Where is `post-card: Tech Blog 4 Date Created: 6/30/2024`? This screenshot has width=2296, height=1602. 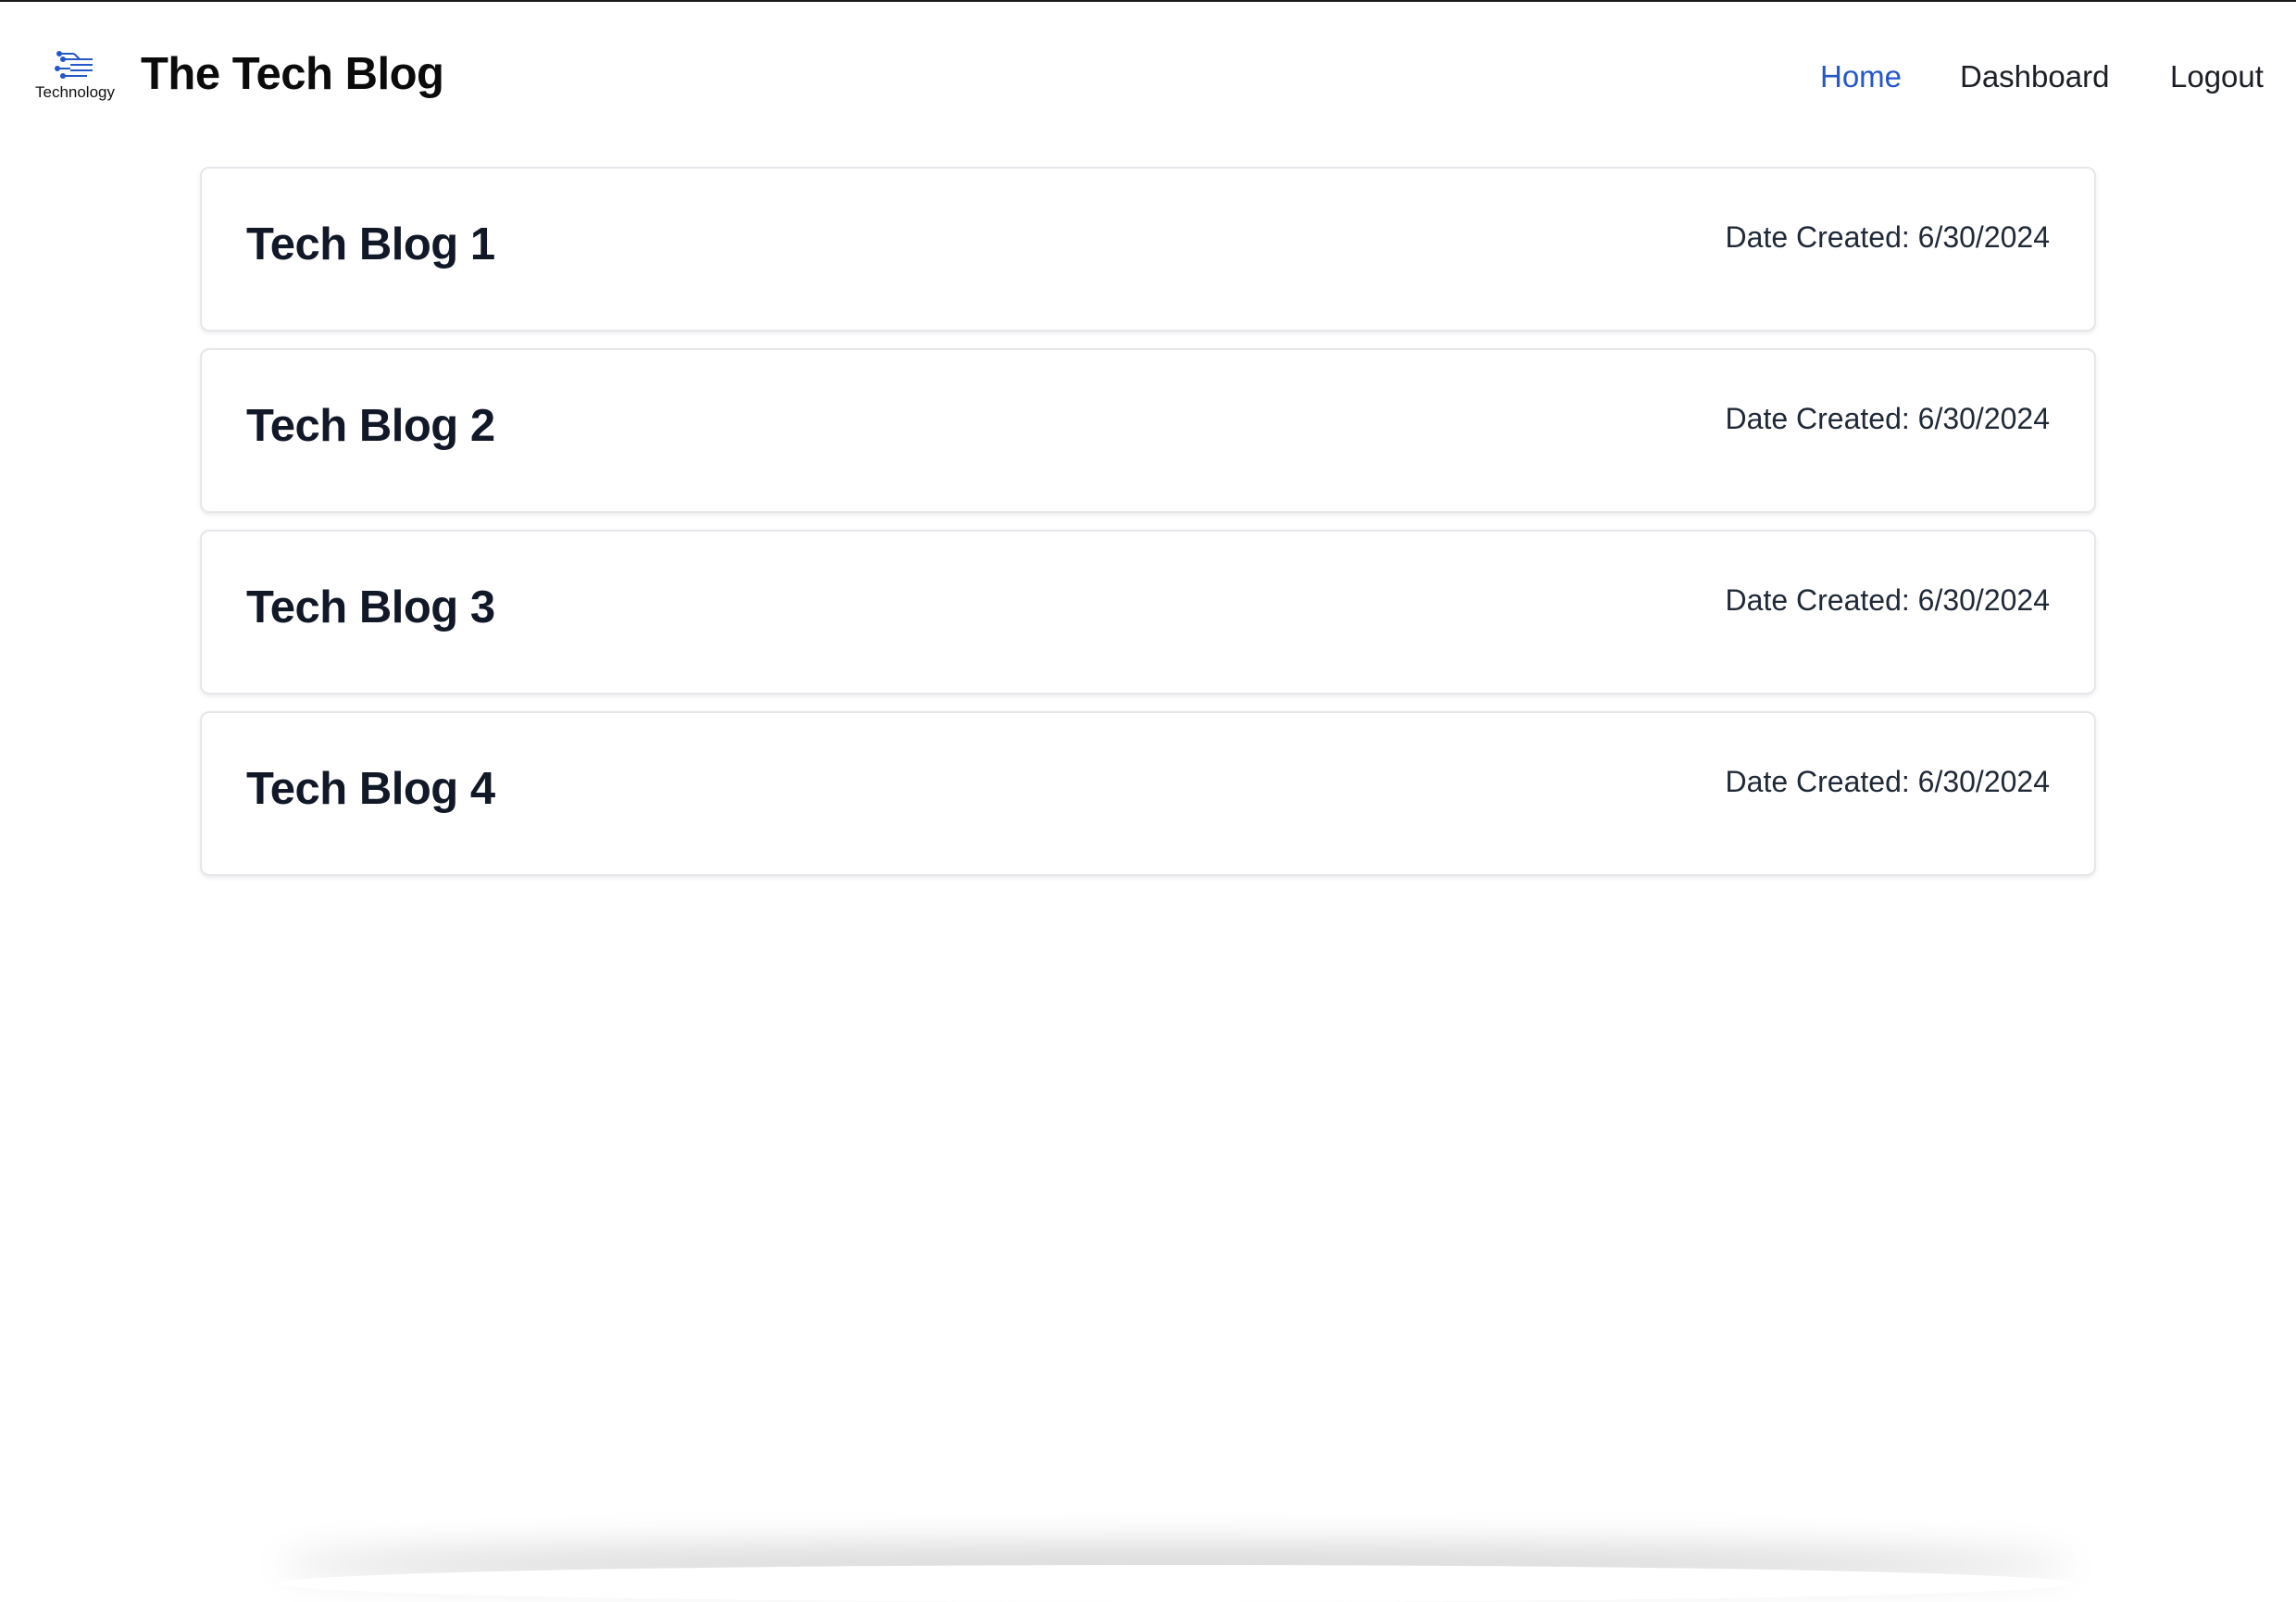 post-card: Tech Blog 4 Date Created: 6/30/2024 is located at coordinates (1148, 794).